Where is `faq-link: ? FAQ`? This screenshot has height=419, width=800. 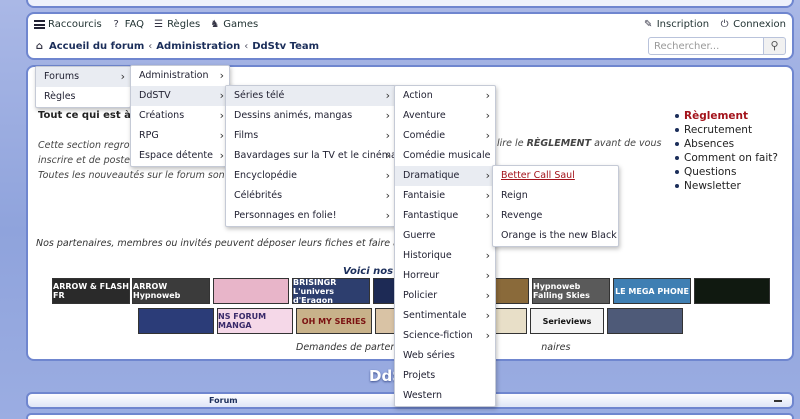
faq-link: ? FAQ is located at coordinates (128, 24).